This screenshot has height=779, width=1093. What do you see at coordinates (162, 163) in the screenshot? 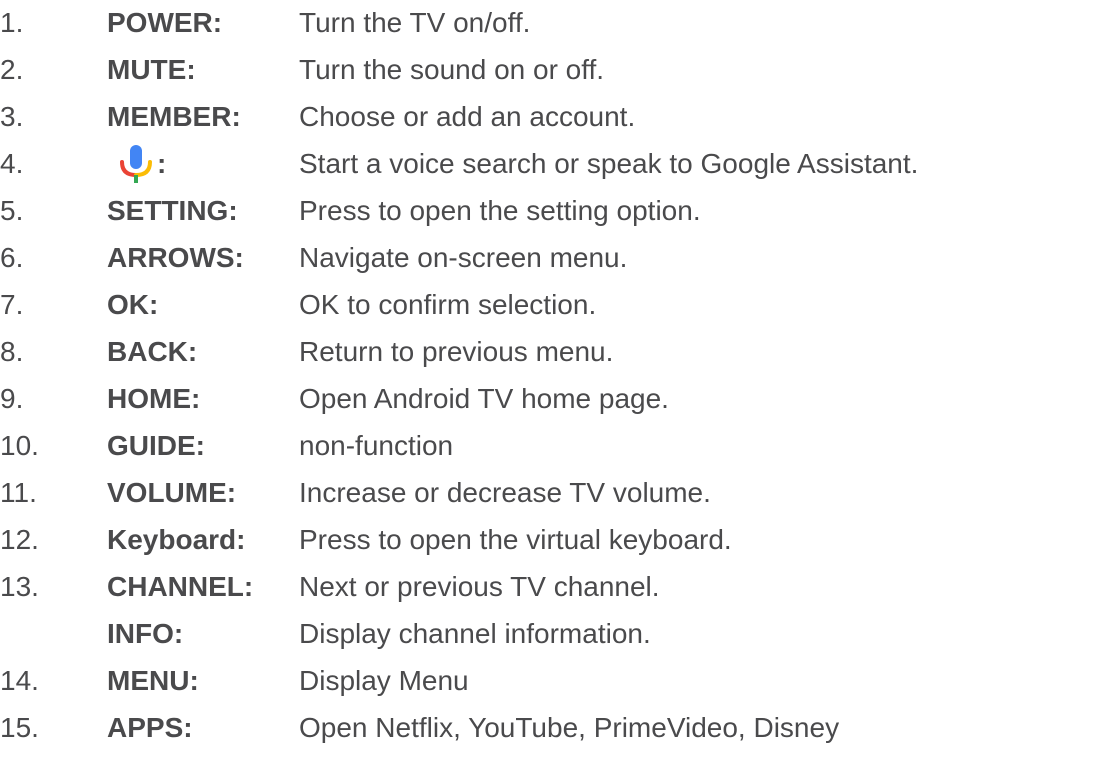
I see `item-key: :` at bounding box center [162, 163].